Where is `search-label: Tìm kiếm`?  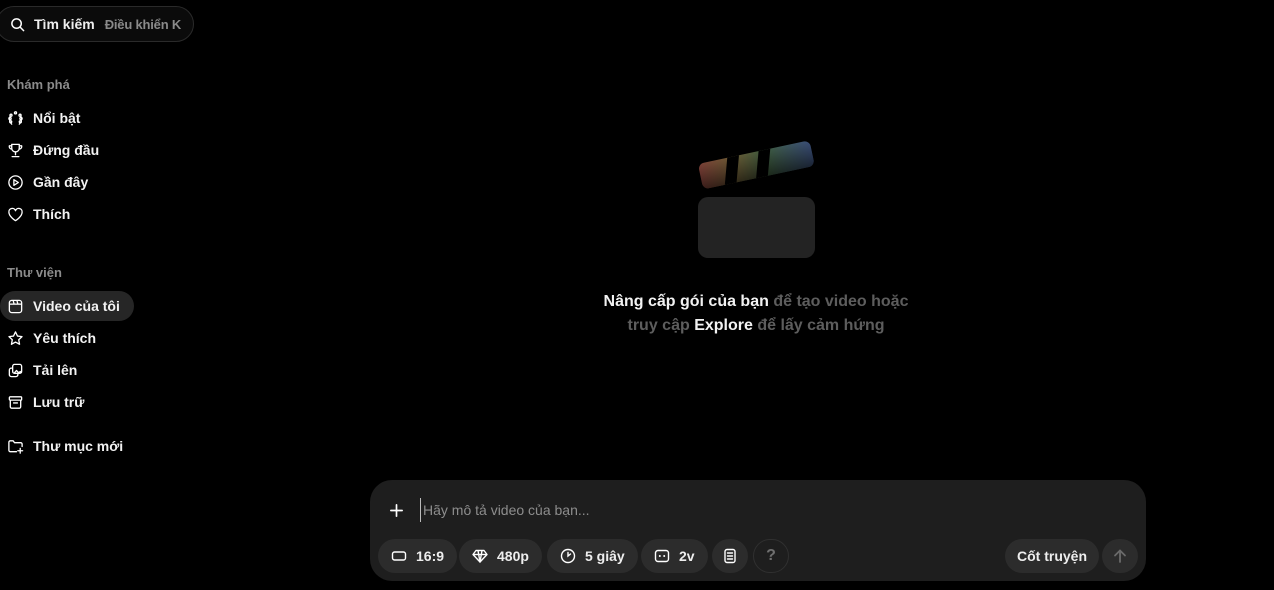
search-label: Tìm kiếm is located at coordinates (64, 24).